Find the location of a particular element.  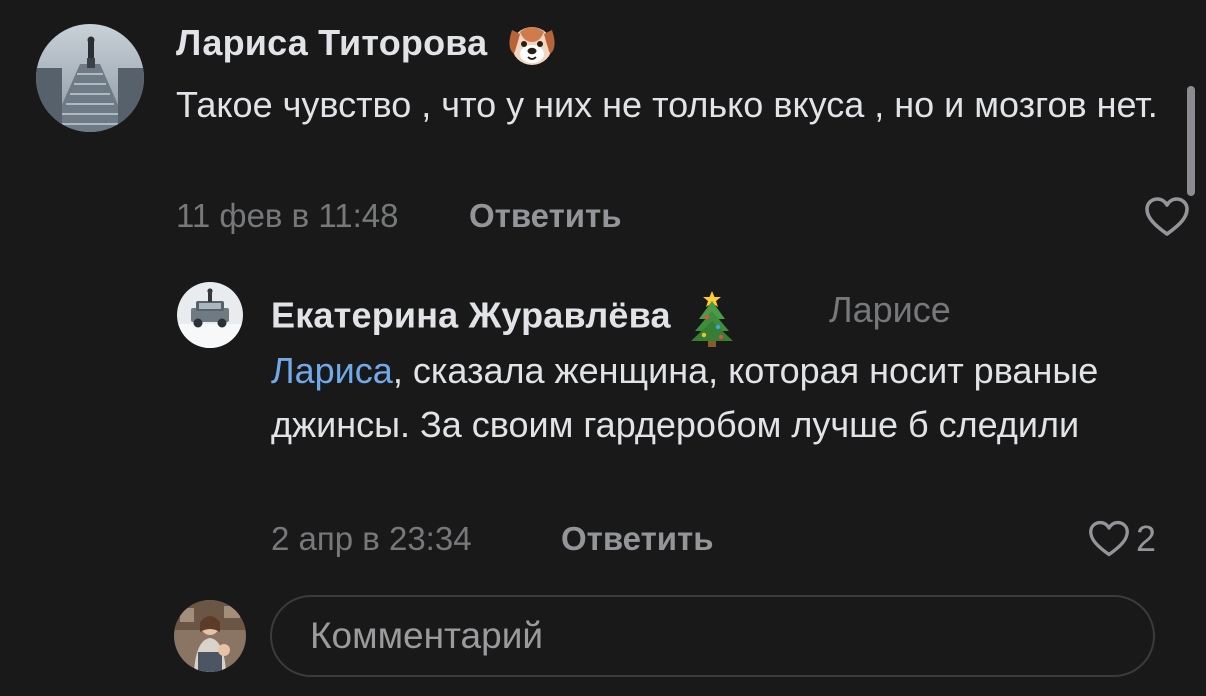

like-button: 2 is located at coordinates (1122, 539).